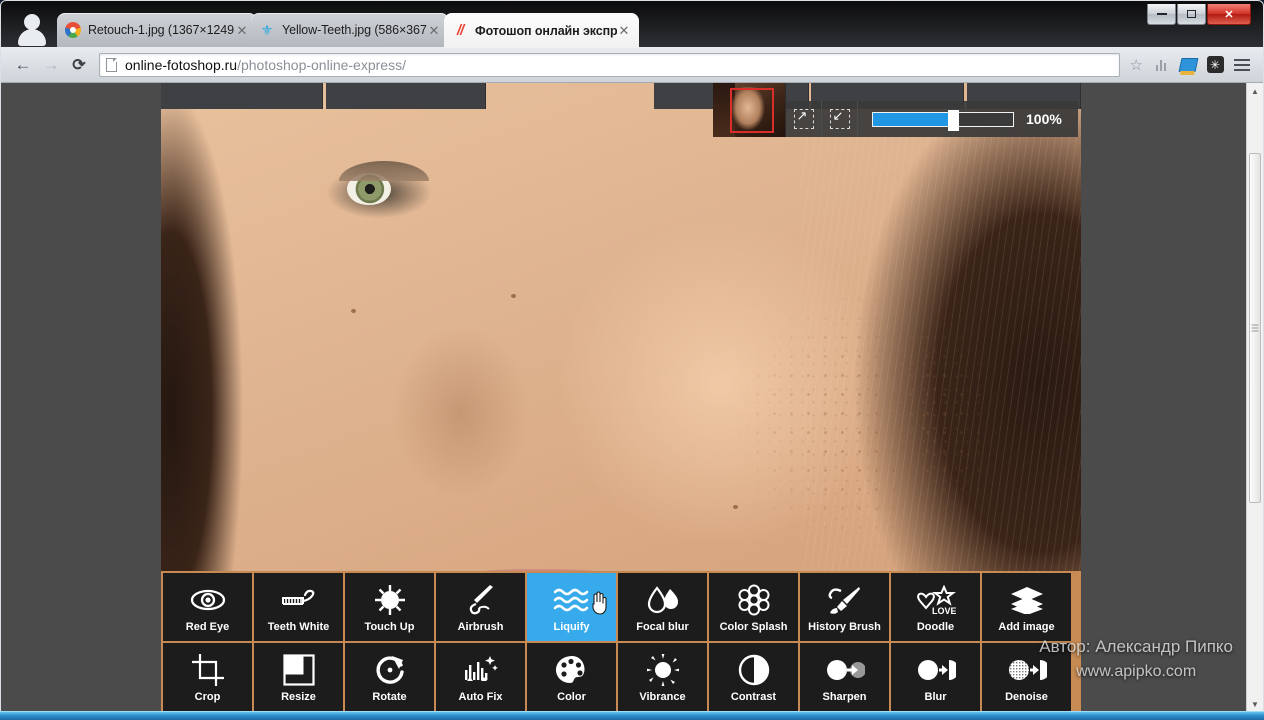  Describe the element at coordinates (1161, 65) in the screenshot. I see `analytics-extension-icon` at that location.